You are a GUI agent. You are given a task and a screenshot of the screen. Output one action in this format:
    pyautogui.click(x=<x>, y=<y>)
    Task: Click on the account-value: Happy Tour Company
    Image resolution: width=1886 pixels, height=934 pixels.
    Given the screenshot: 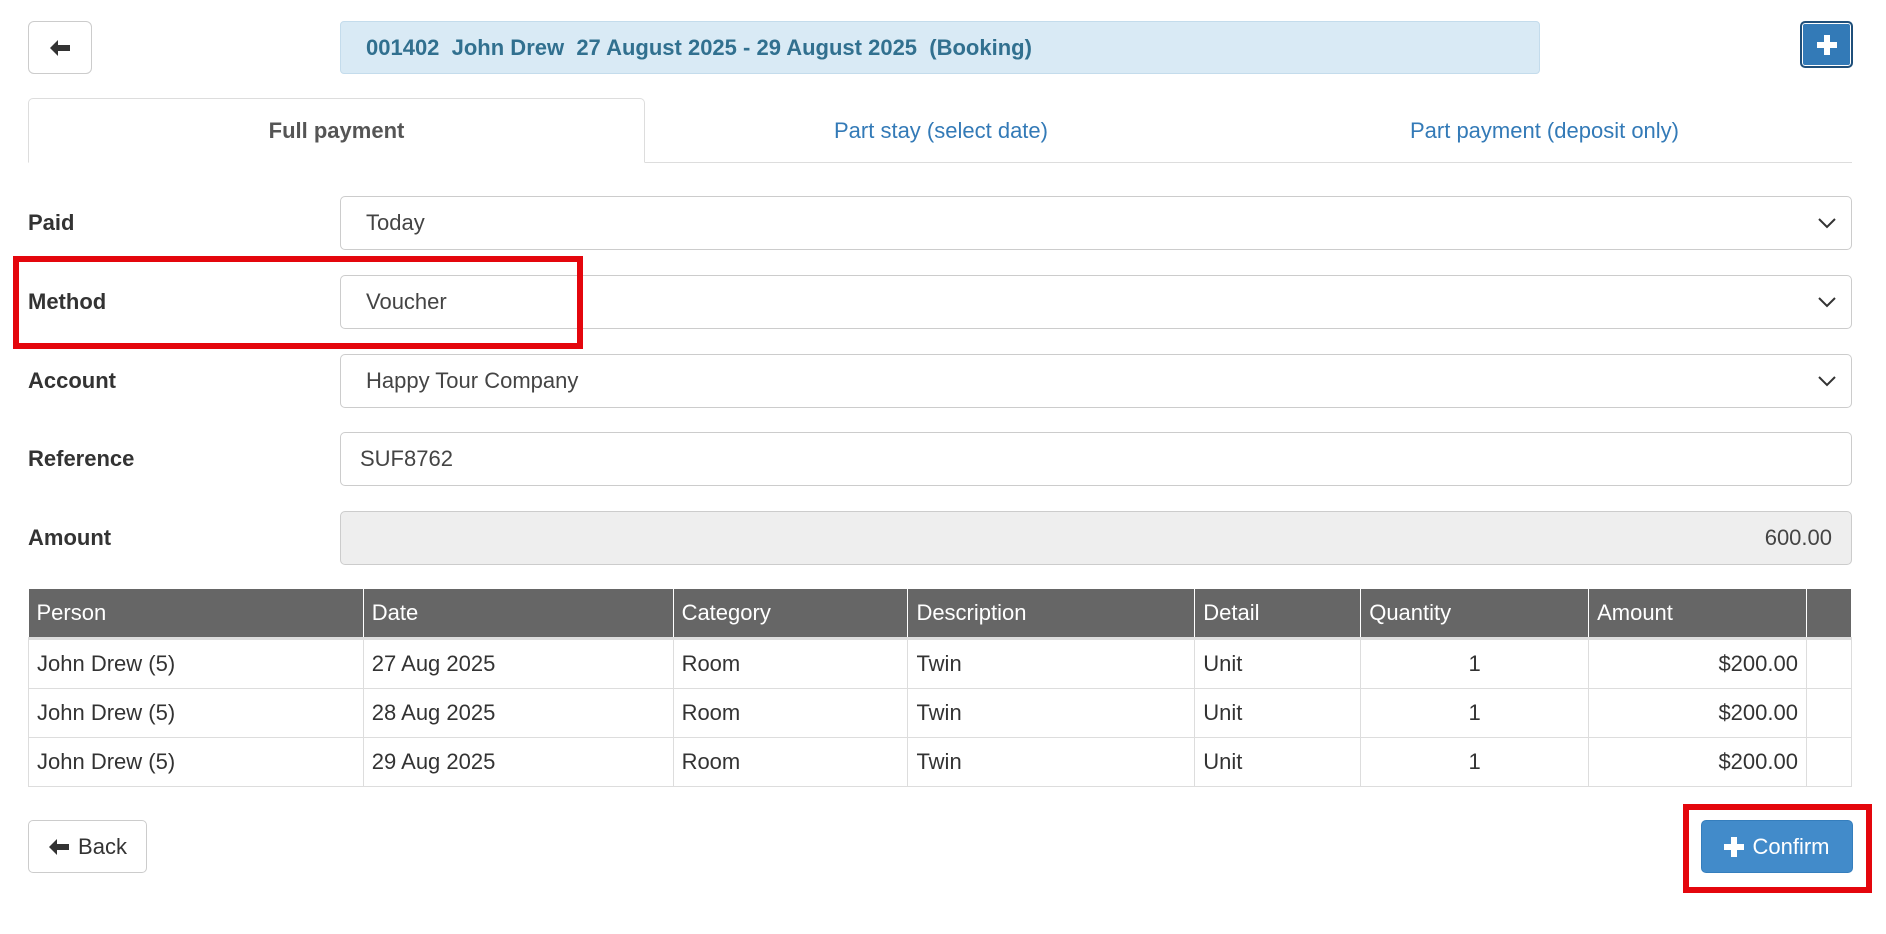 What is the action you would take?
    pyautogui.click(x=472, y=380)
    